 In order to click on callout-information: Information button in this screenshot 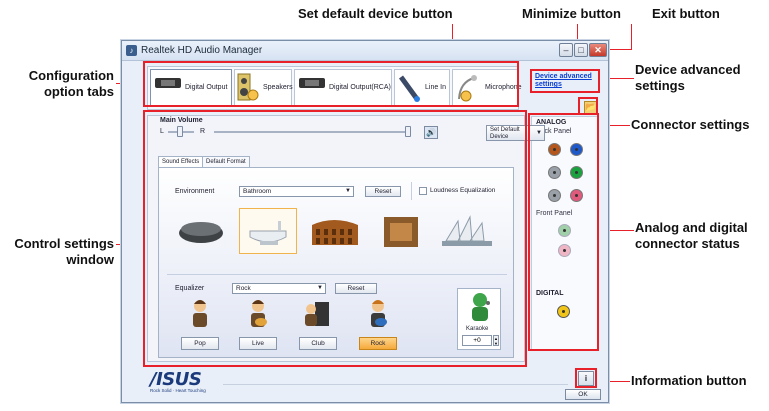, I will do `click(689, 380)`.